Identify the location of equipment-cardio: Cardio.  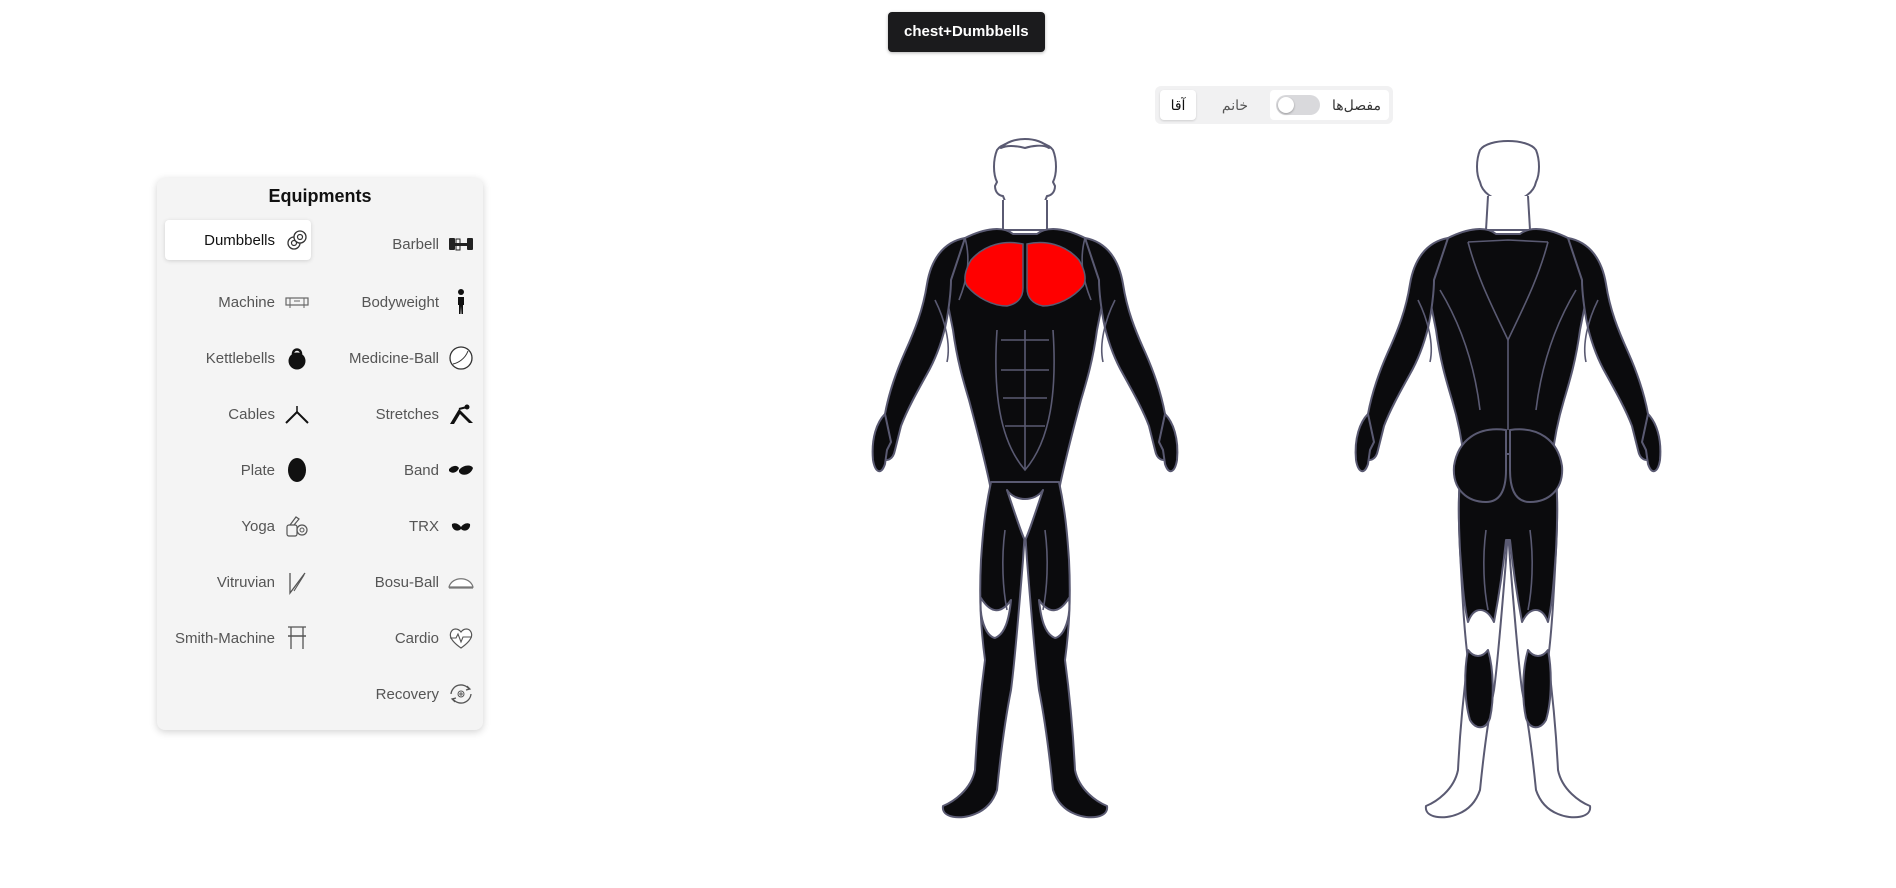
(401, 638).